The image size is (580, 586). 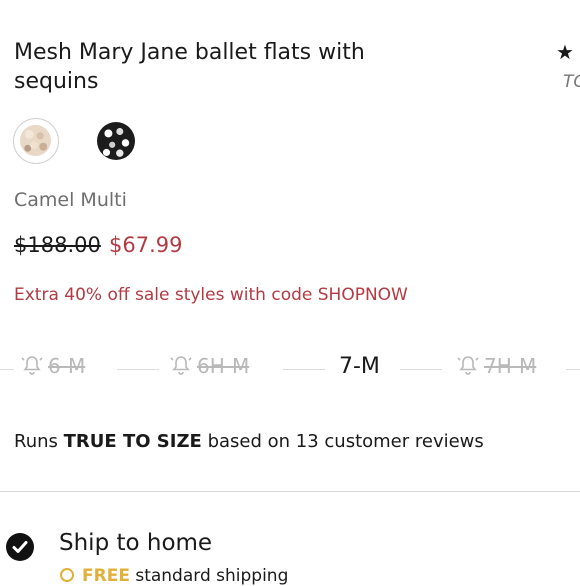 I want to click on free-label: FREE, so click(x=106, y=576).